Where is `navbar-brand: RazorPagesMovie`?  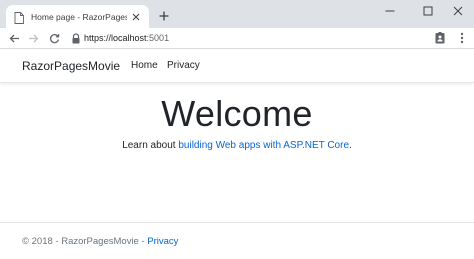 navbar-brand: RazorPagesMovie is located at coordinates (71, 66).